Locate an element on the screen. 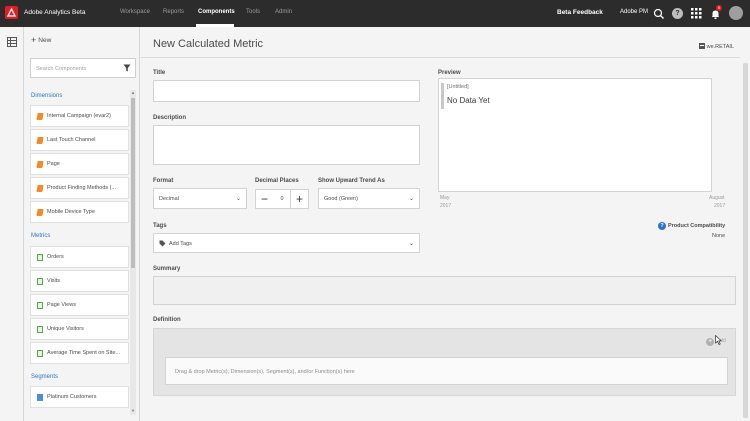 This screenshot has width=750, height=421. scroll-down-icon: ▼ is located at coordinates (133, 410).